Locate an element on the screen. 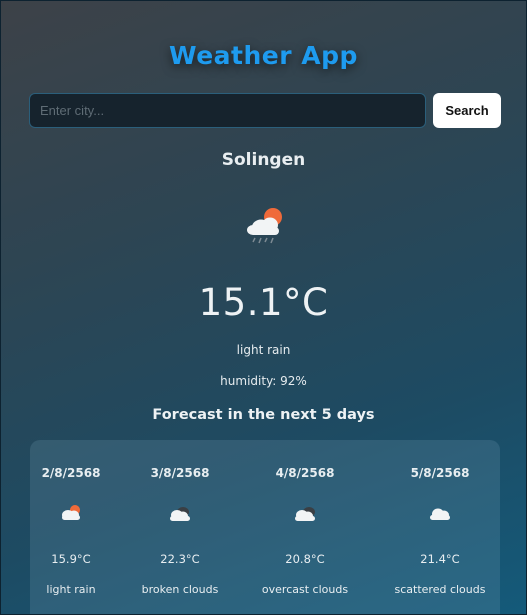 This screenshot has width=527, height=615. forecast-temperature: 15.9°C is located at coordinates (71, 559).